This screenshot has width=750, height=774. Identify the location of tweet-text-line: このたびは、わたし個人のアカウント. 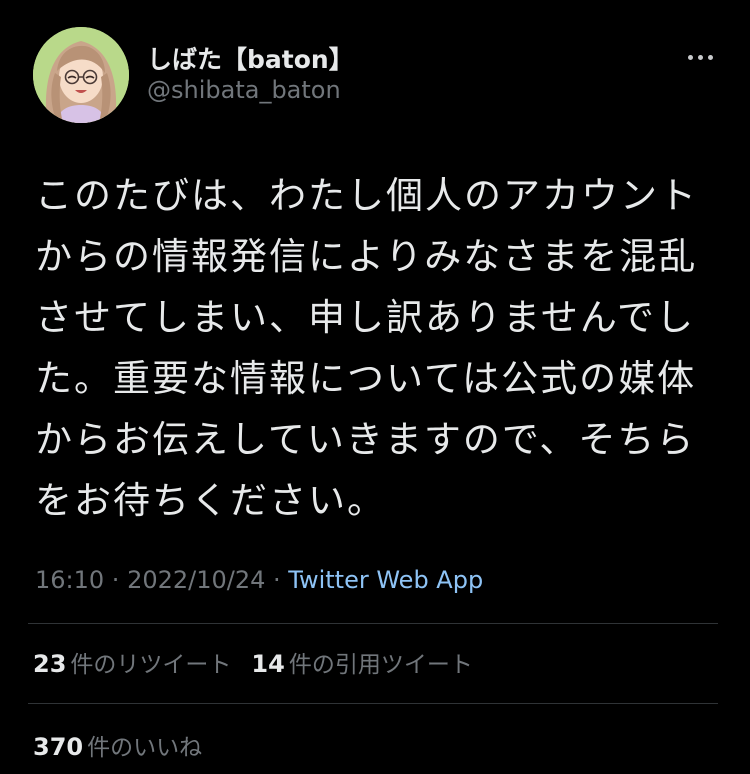
(366, 195).